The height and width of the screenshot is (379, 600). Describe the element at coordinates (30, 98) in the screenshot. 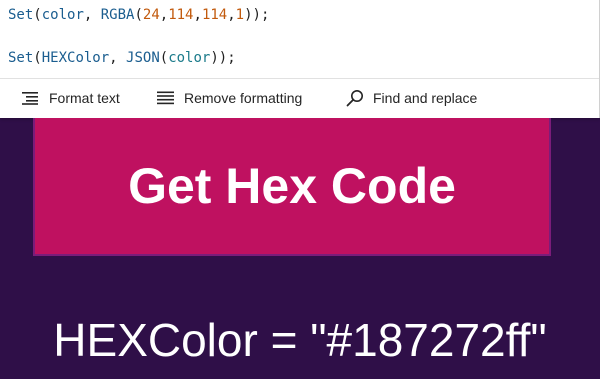

I see `format-text-icon` at that location.